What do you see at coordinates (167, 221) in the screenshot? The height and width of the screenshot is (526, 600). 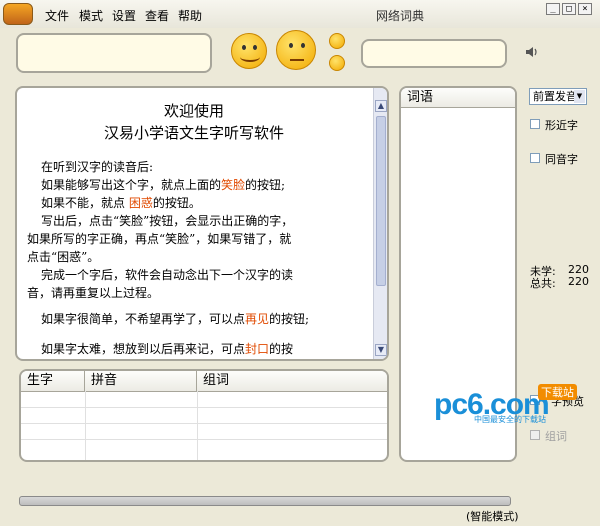 I see `intro-paragraph: 写出后，点击“笑脸”按钮，会显示出正确的字，` at bounding box center [167, 221].